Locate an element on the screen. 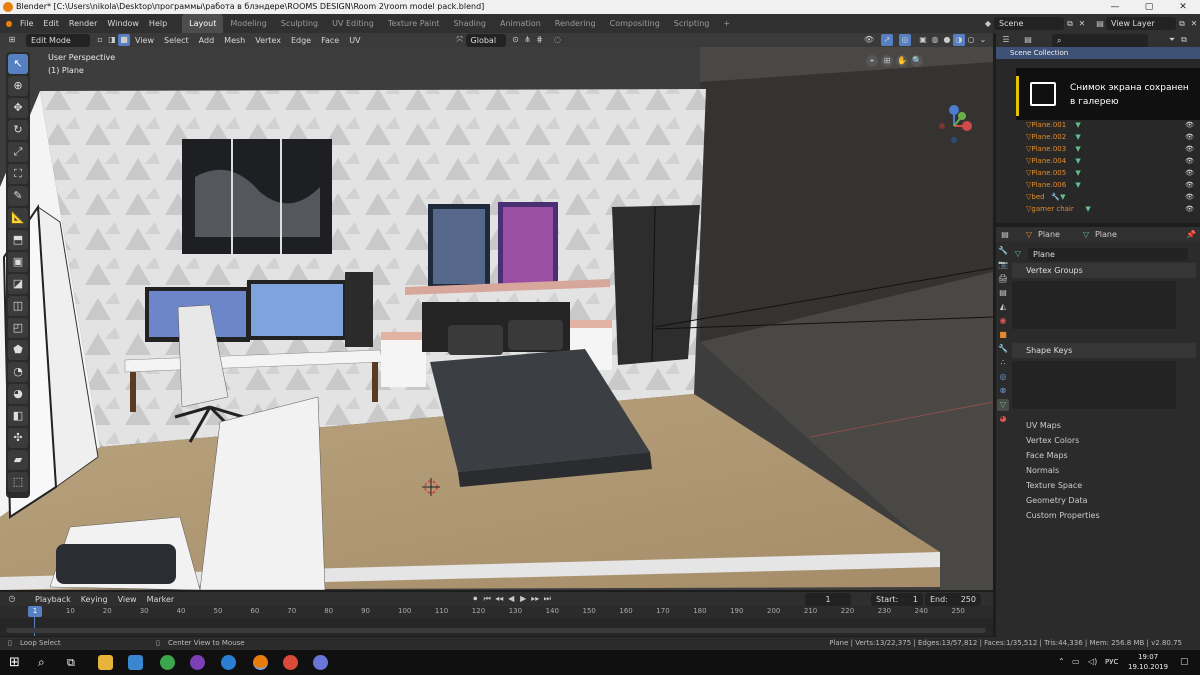  bevel-tool-icon: ◪ is located at coordinates (18, 284).